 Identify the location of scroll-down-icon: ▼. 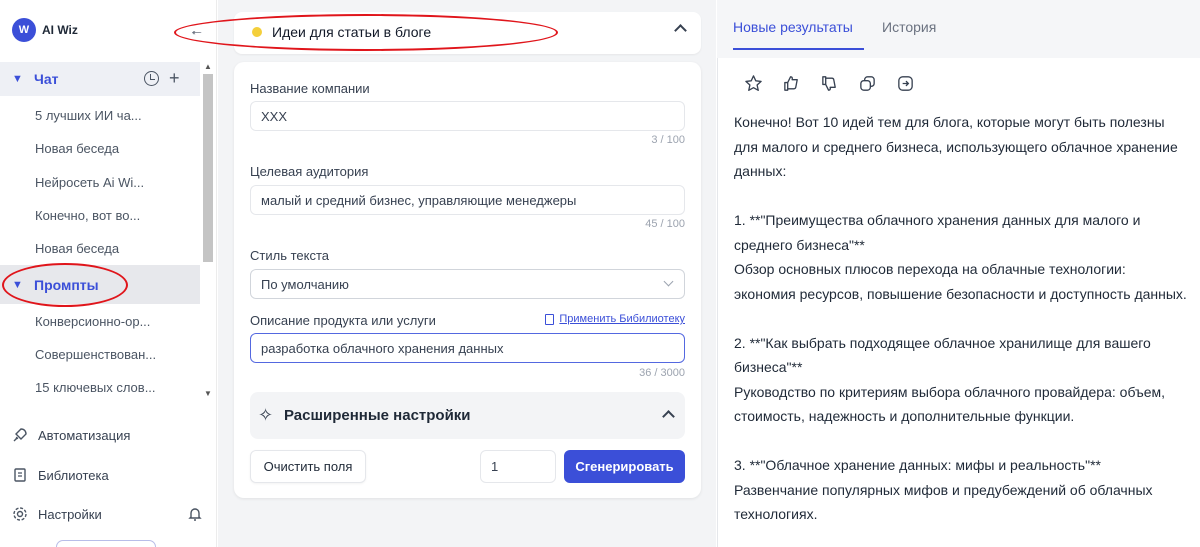
(208, 393).